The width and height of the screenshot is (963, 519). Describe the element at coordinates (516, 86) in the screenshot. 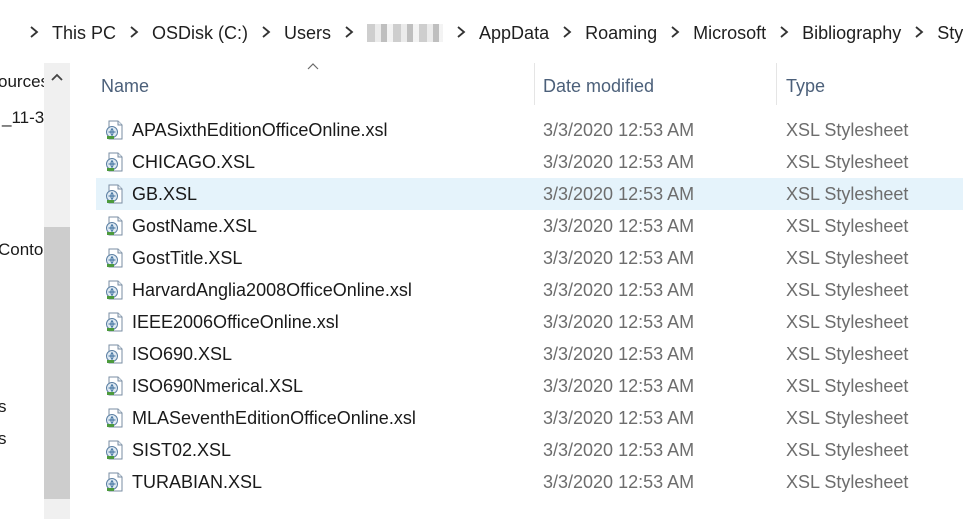

I see `column-header: Name Date modified Type` at that location.